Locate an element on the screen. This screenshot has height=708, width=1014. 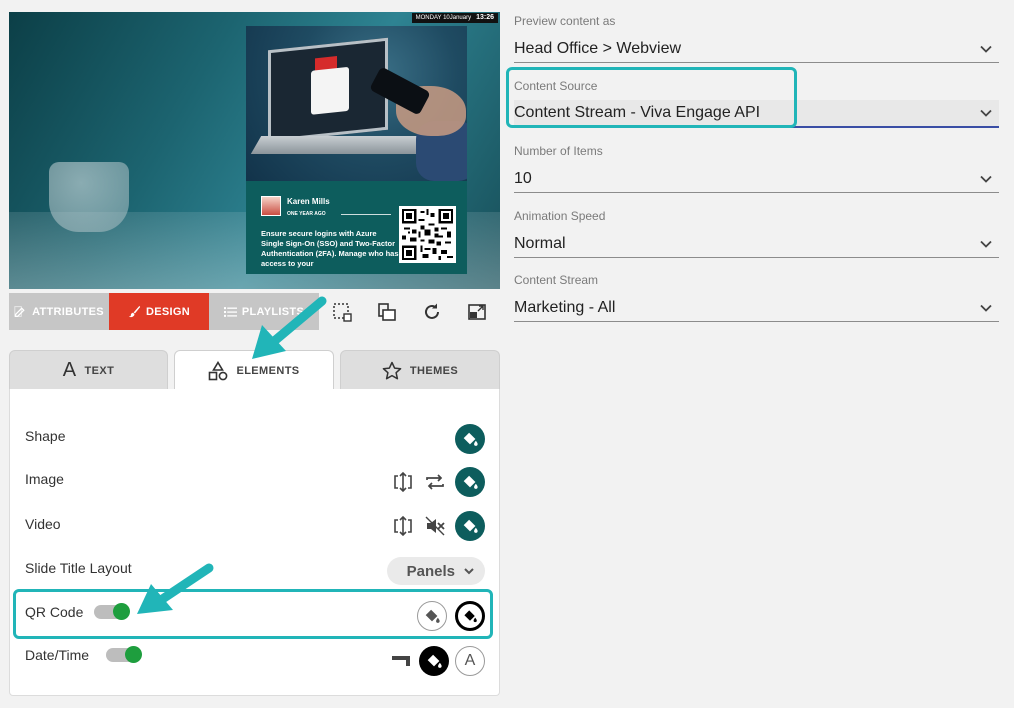
shapes-icon is located at coordinates (218, 371).